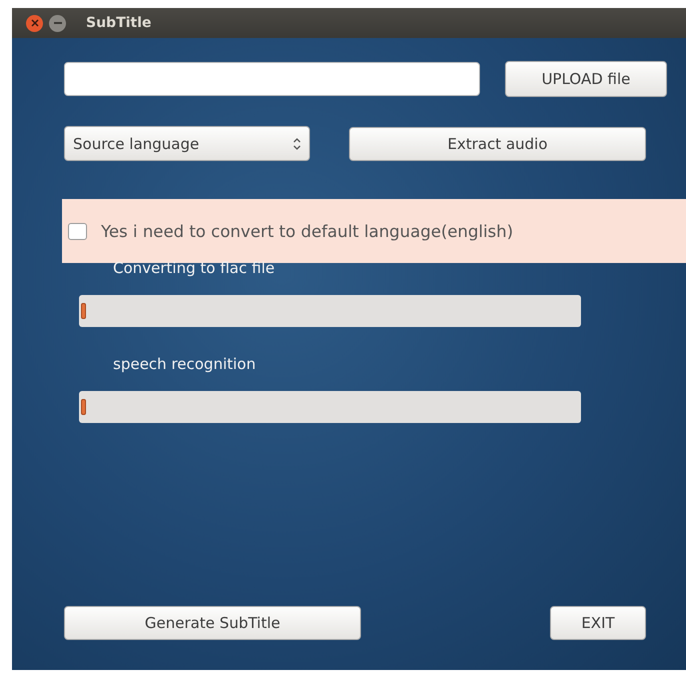 The width and height of the screenshot is (686, 675). I want to click on close-icon, so click(34, 23).